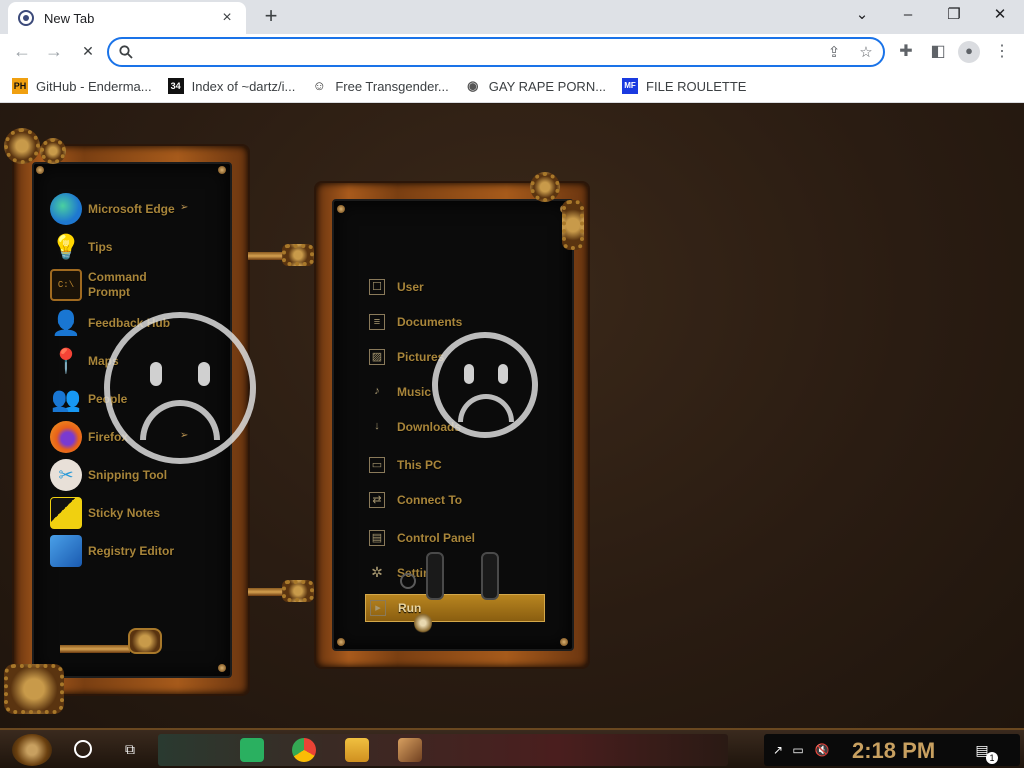 This screenshot has height=768, width=1024. I want to click on submenu-arrow-icon: ➢, so click(184, 207).